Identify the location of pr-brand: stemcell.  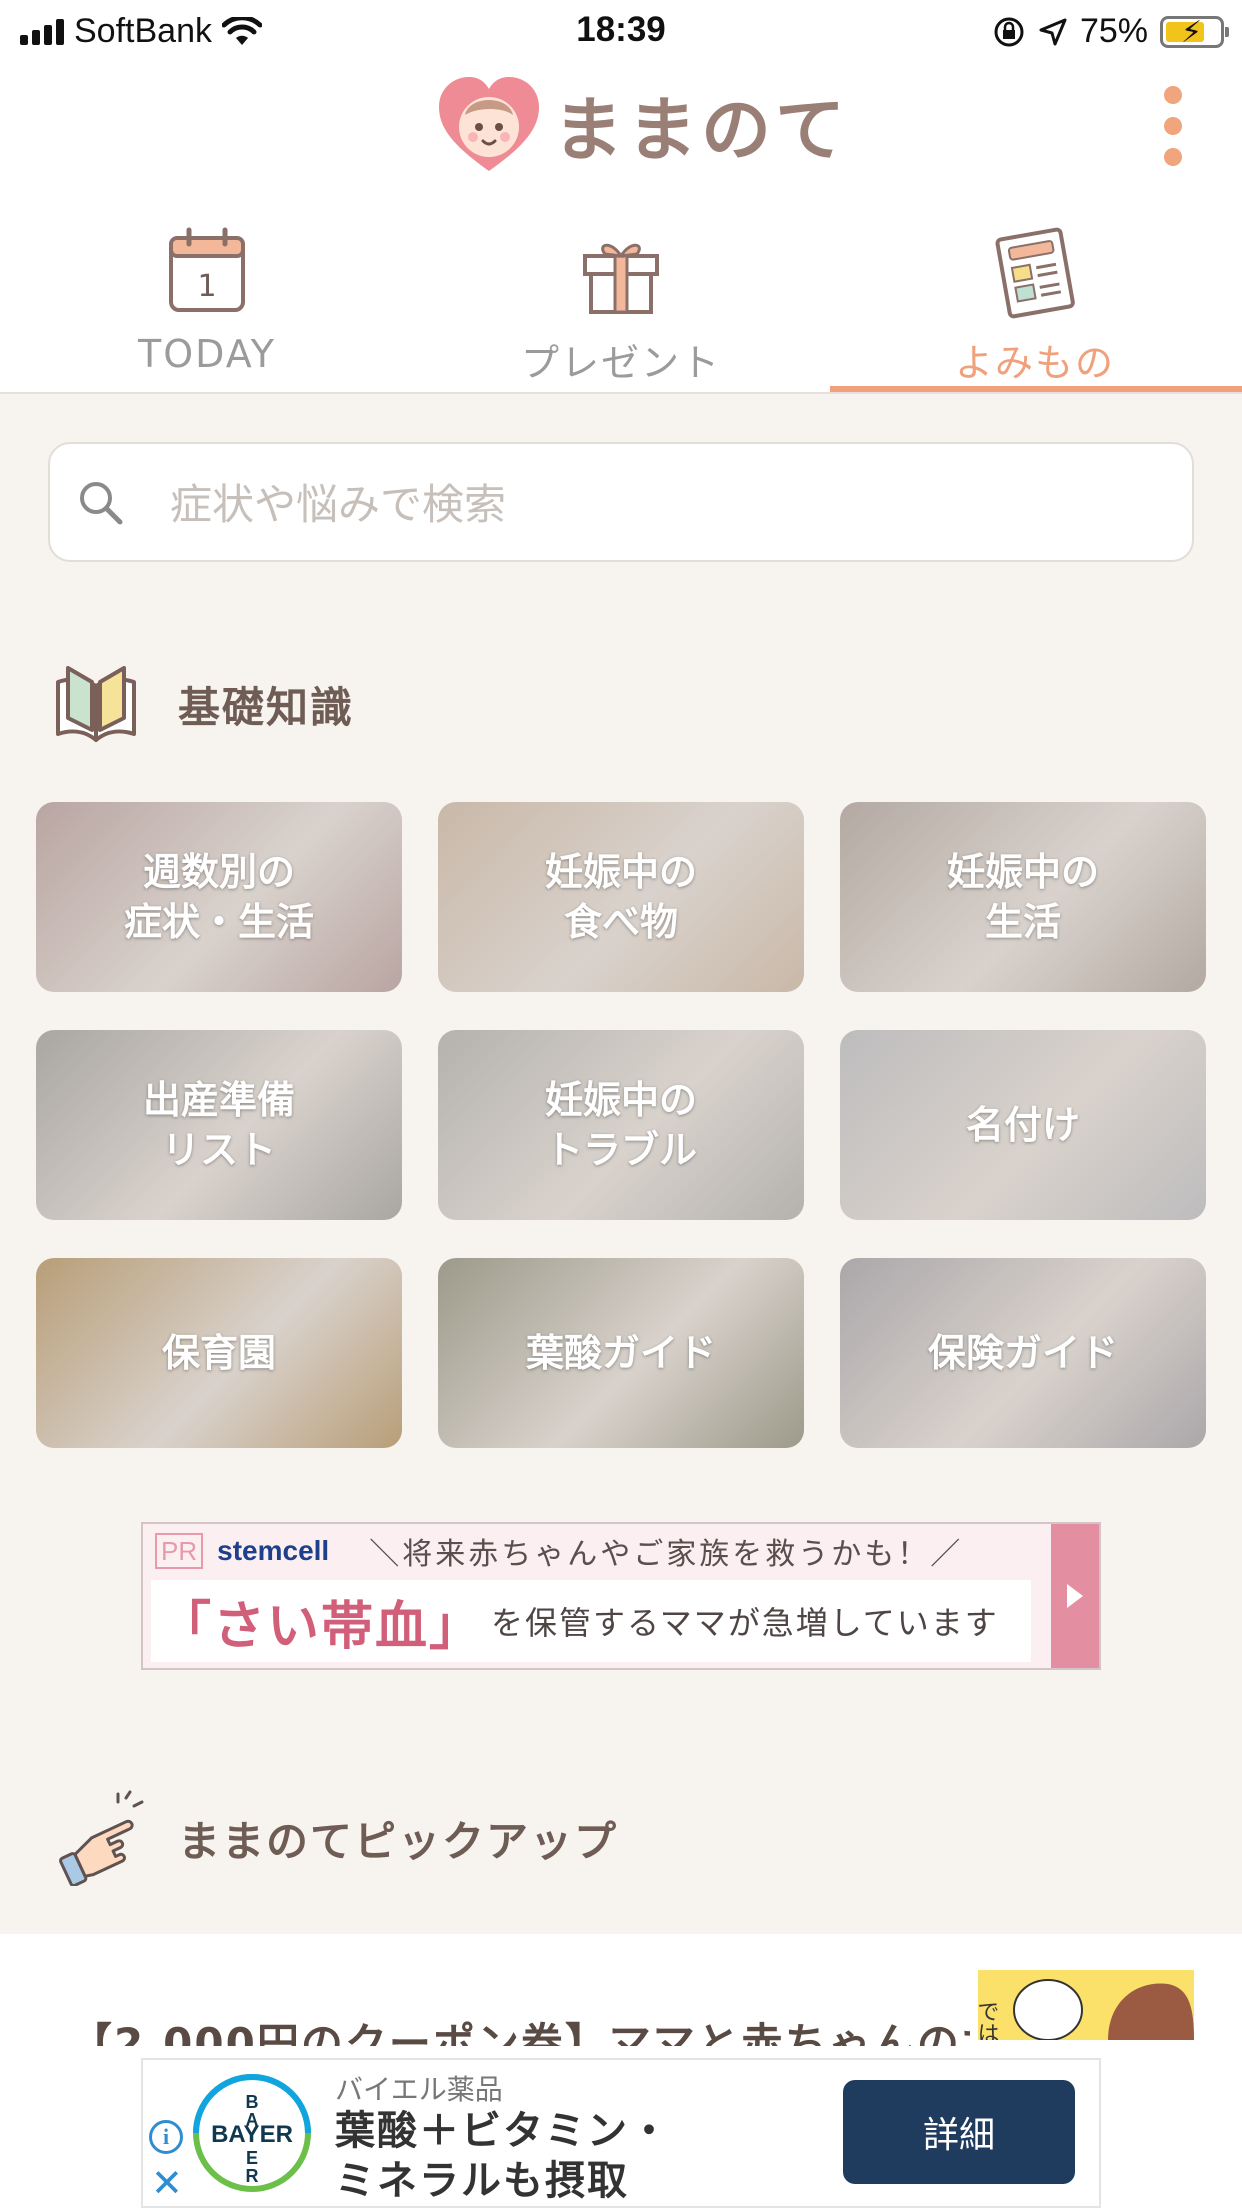
(273, 1550).